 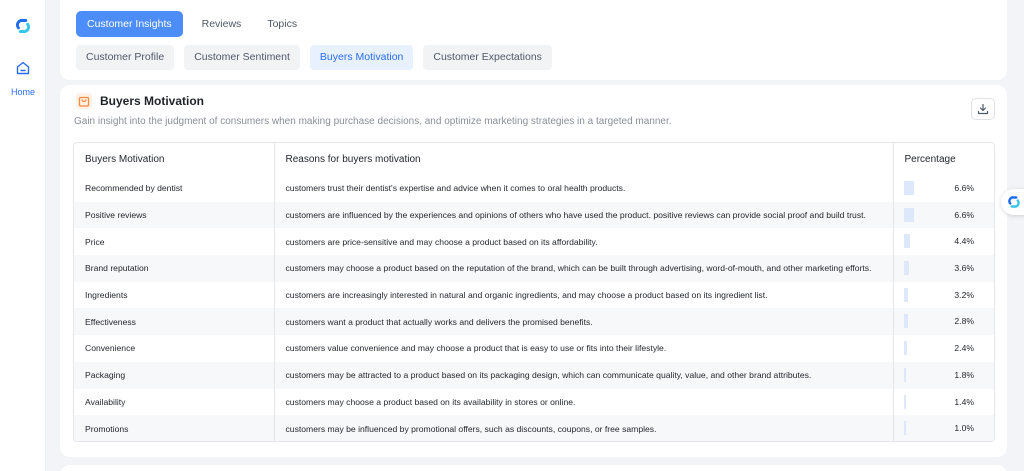 What do you see at coordinates (943, 428) in the screenshot?
I see `percentage-cell: 1.0%` at bounding box center [943, 428].